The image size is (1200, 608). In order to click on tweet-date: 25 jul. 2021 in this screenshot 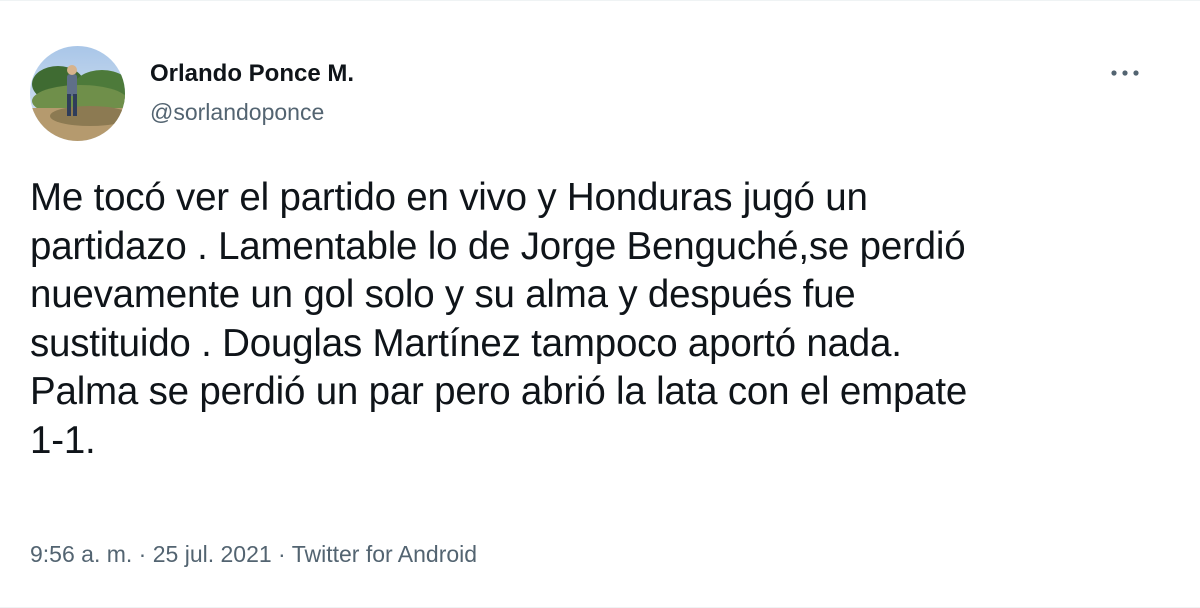, I will do `click(212, 554)`.